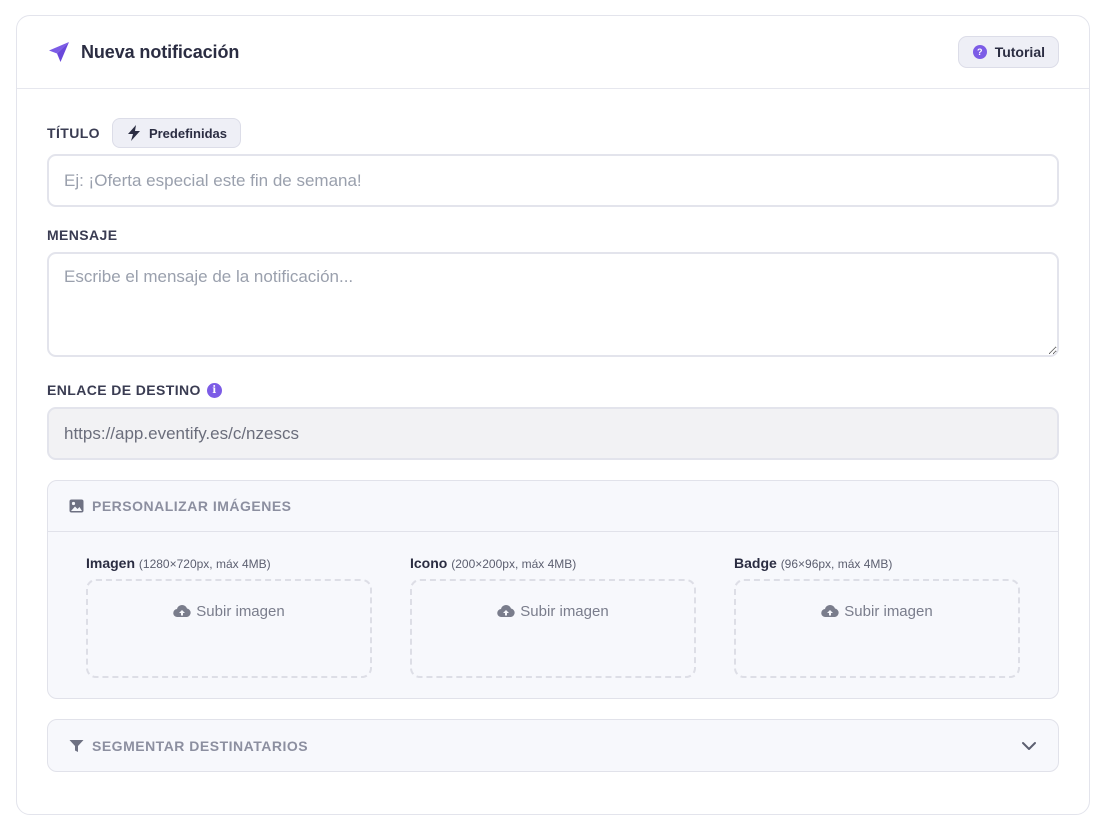 The height and width of the screenshot is (815, 1108). I want to click on upload-badge-button-label: Subir imagen, so click(888, 611).